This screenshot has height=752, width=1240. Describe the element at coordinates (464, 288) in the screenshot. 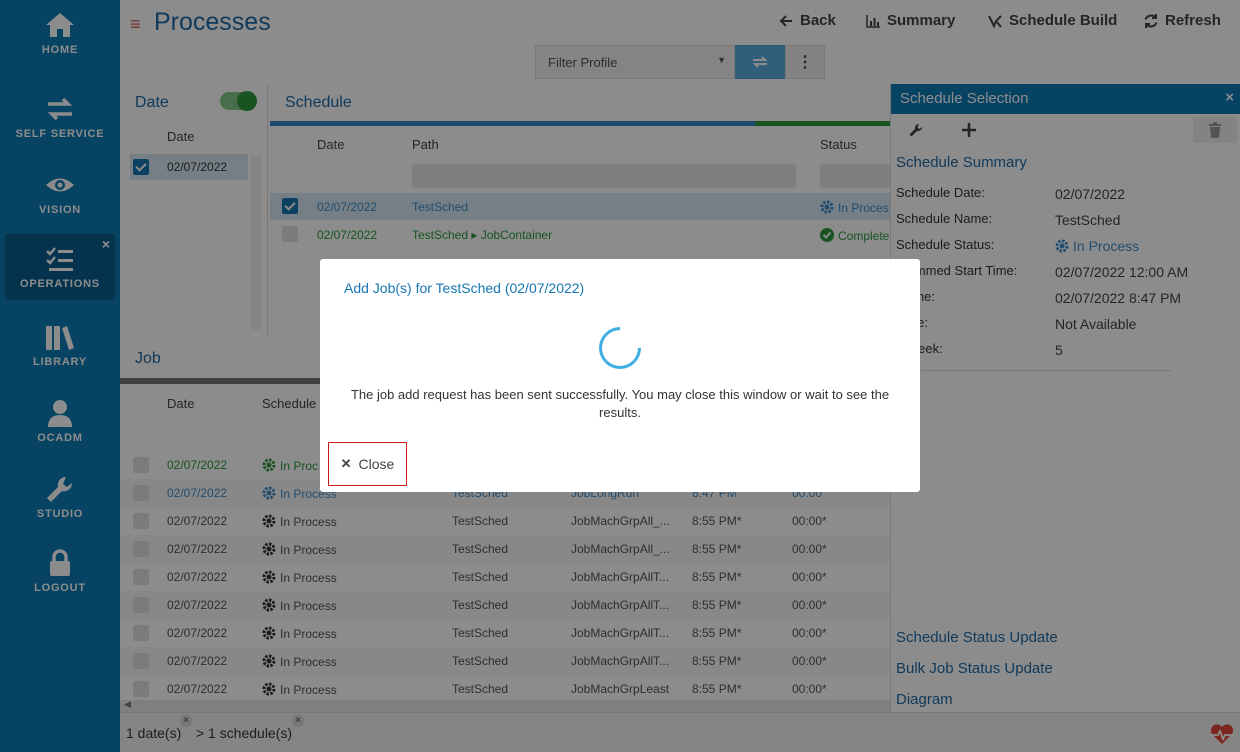

I see `dialog-title: Add Job(s) for TestSched (02/07/2022)` at that location.